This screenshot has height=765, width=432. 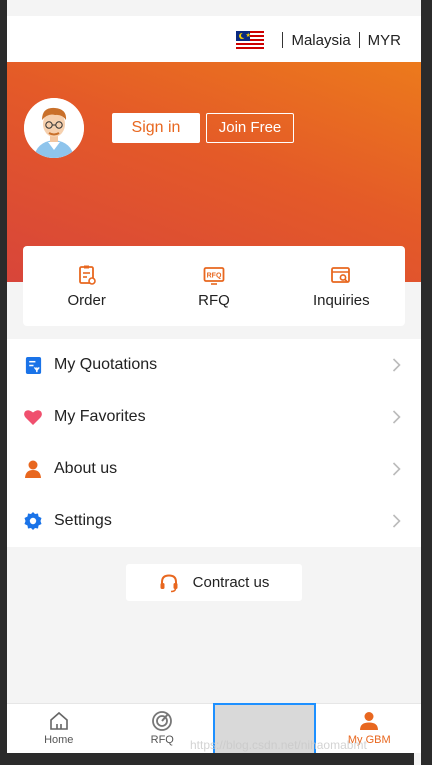 I want to click on nav-home: Home, so click(x=59, y=728).